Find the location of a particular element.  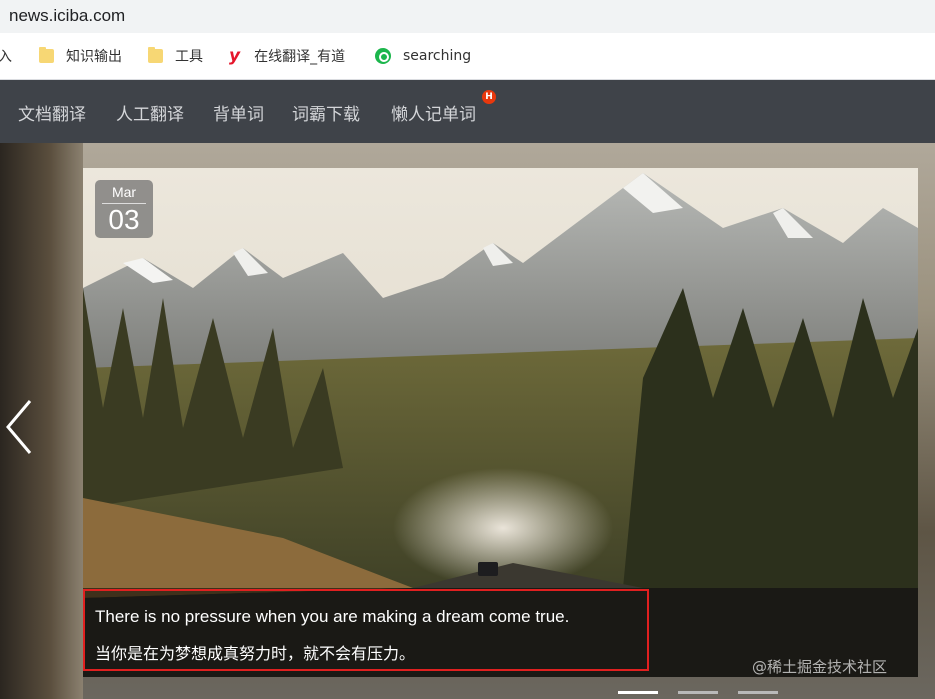

address-bar: news.iciba.com is located at coordinates (467, 16).